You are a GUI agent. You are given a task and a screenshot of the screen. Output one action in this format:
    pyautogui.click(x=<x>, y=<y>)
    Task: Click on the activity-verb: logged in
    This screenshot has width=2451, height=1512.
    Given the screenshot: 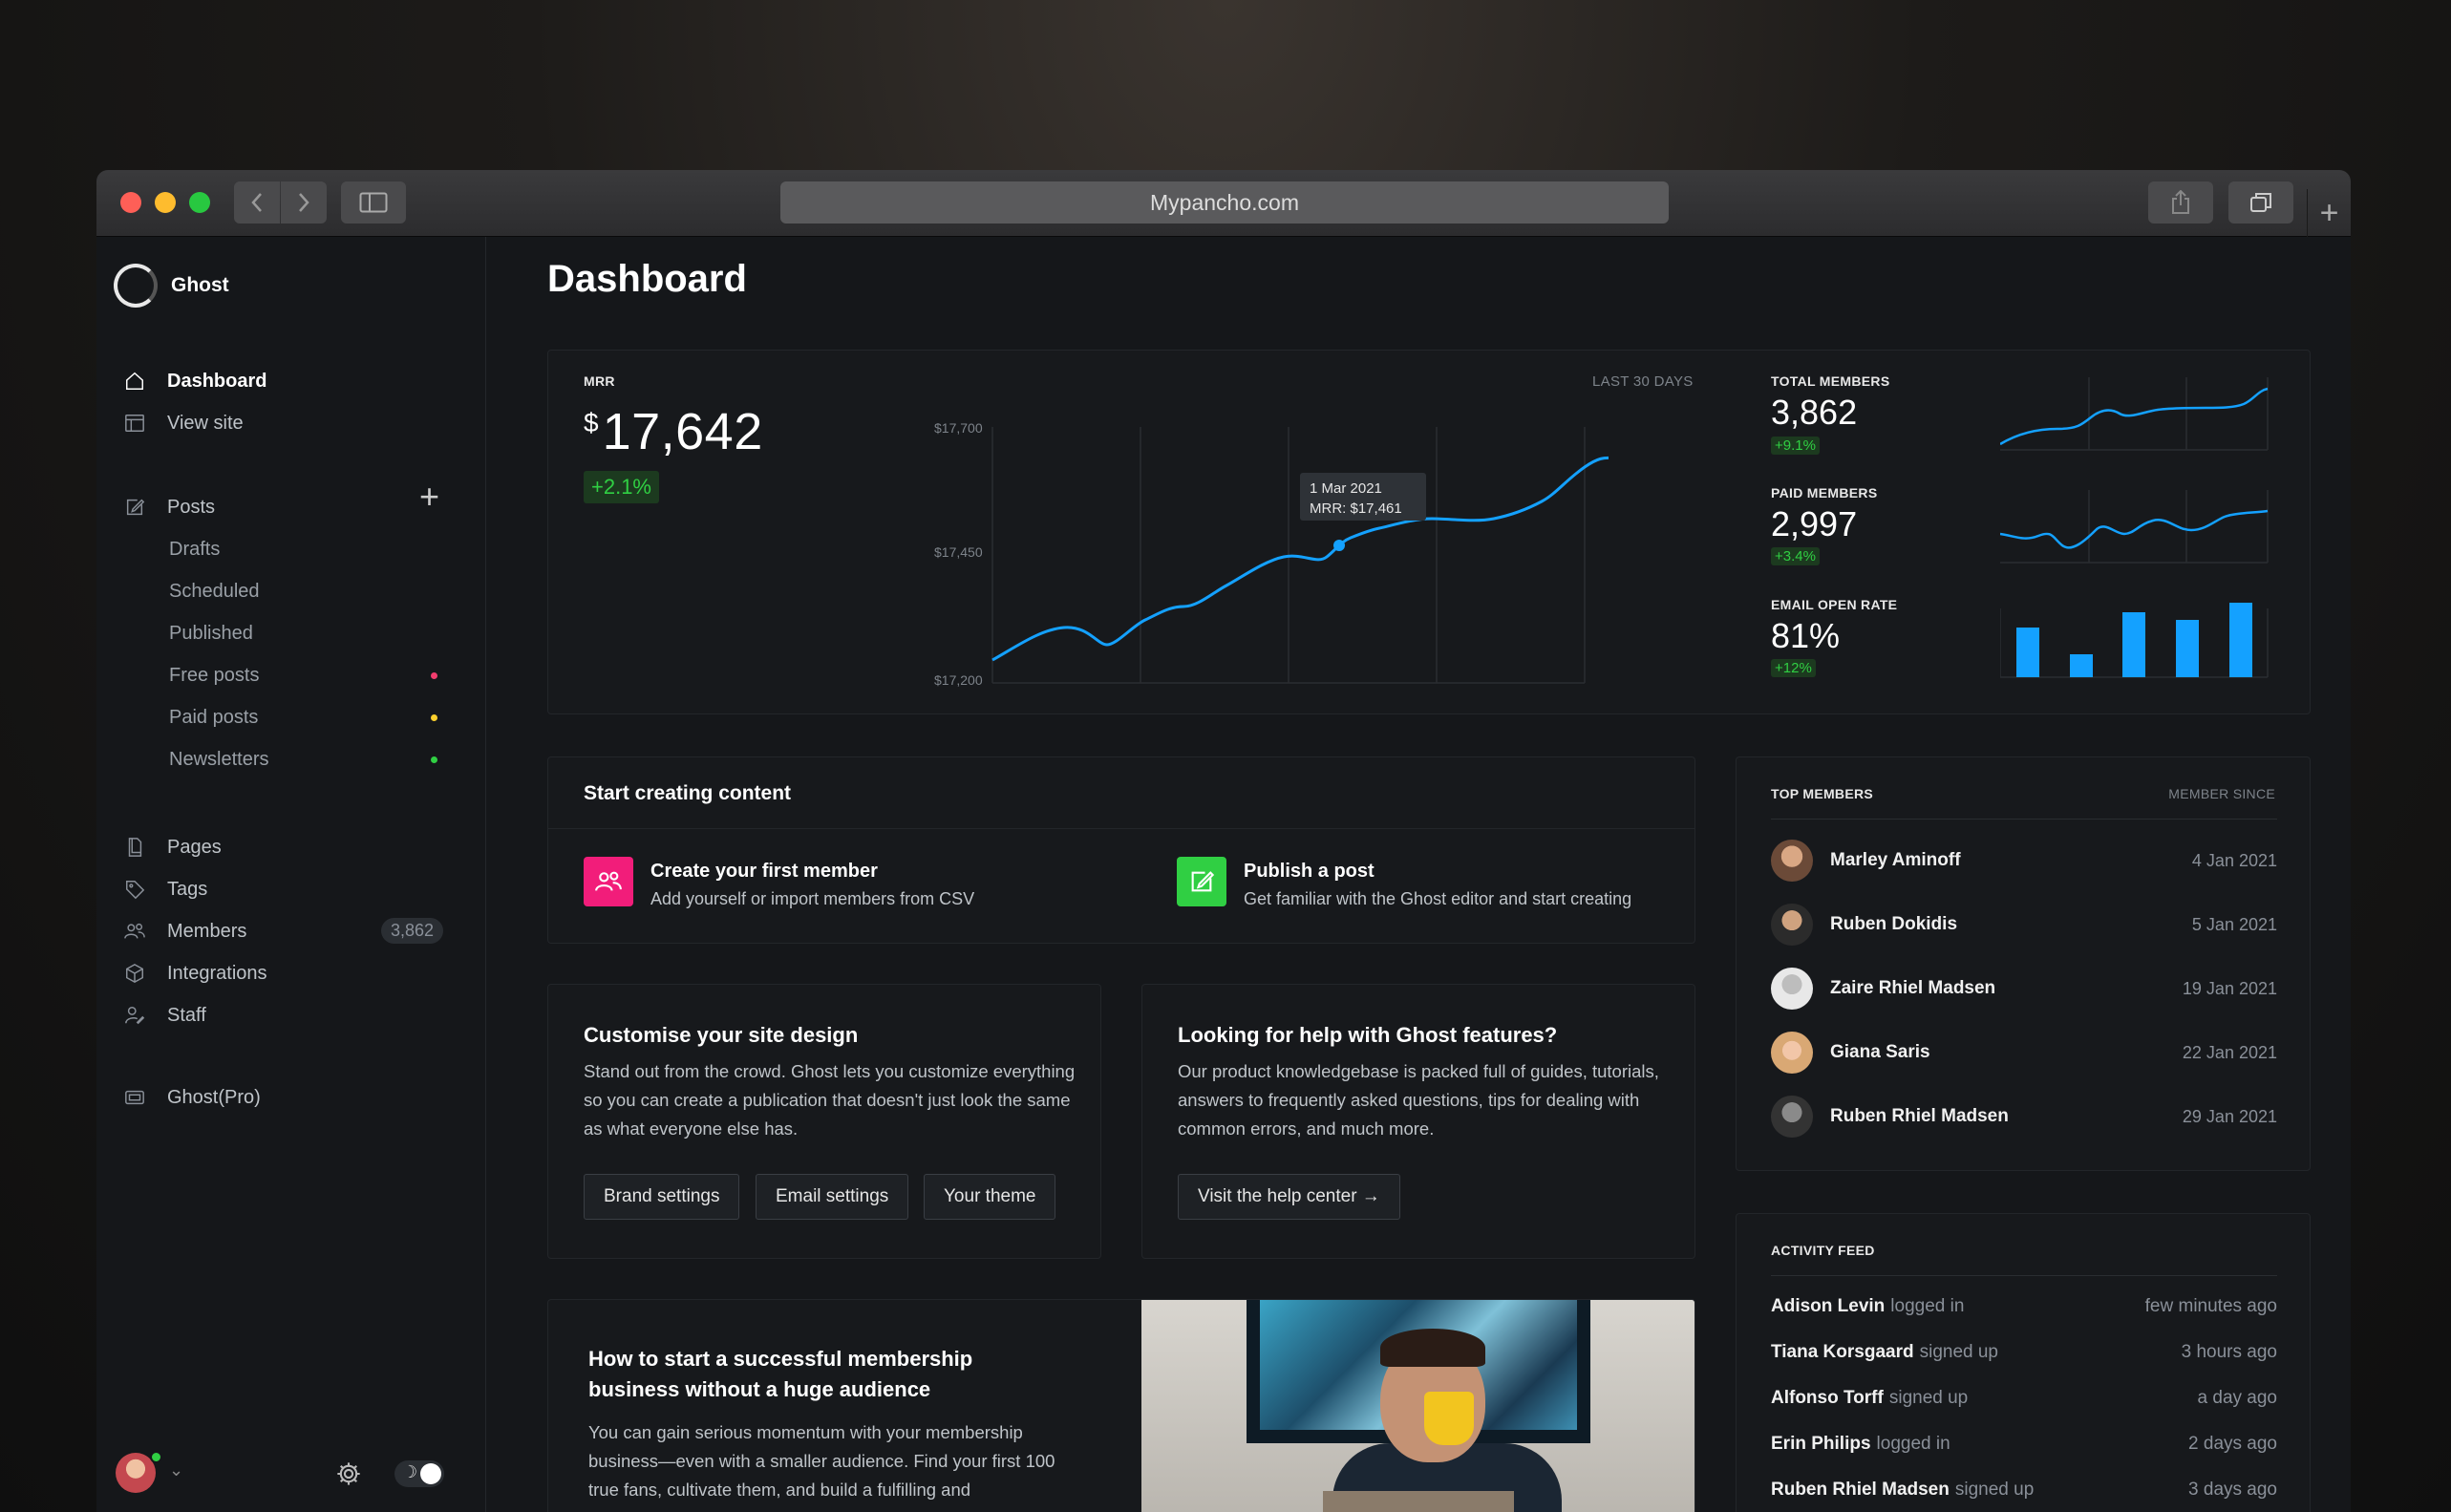 What is the action you would take?
    pyautogui.click(x=1927, y=1306)
    